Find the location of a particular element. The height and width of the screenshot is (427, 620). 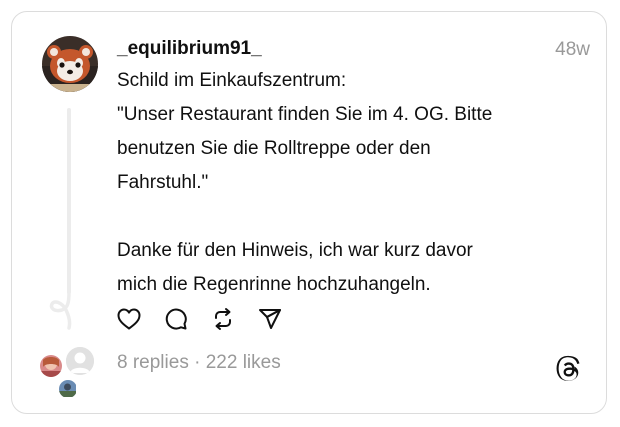

post-text-line: mich die Regenrinne hochzuhangeln. is located at coordinates (274, 284).